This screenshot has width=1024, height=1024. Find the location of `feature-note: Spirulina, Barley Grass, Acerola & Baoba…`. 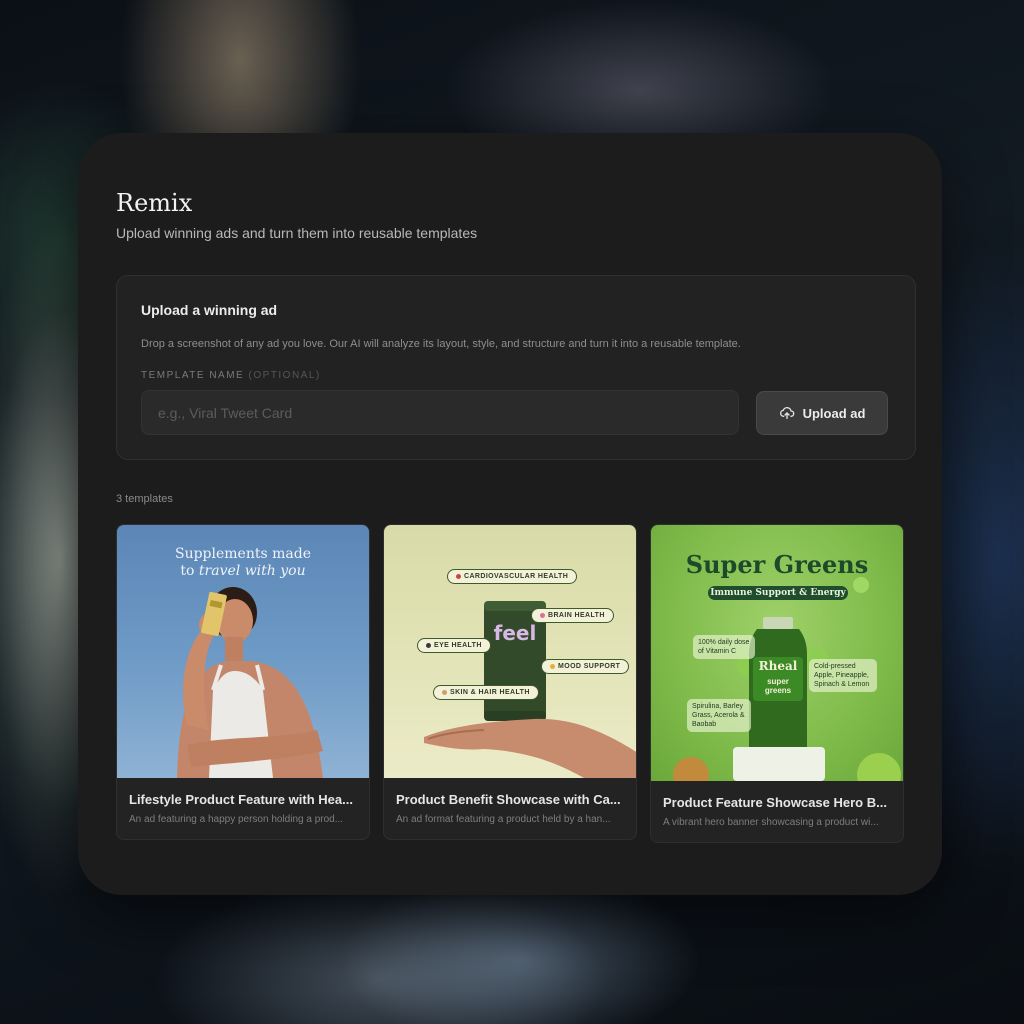

feature-note: Spirulina, Barley Grass, Acerola & Baoba… is located at coordinates (719, 715).